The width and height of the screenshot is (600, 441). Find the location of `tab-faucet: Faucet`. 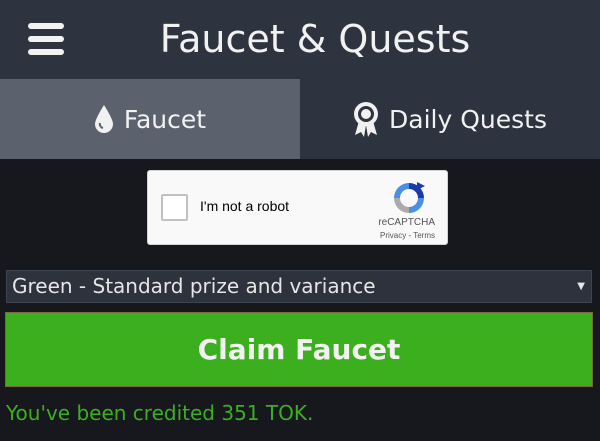

tab-faucet: Faucet is located at coordinates (150, 119).